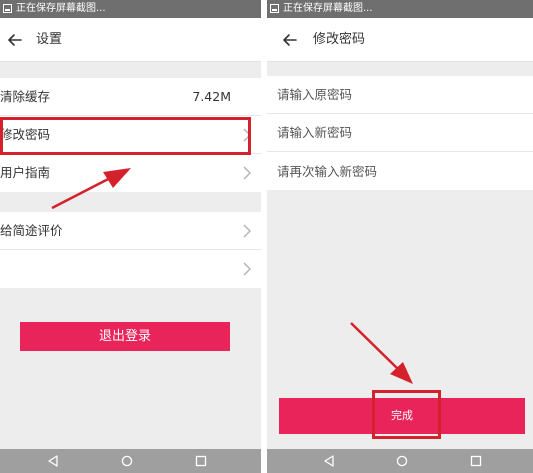  Describe the element at coordinates (130, 97) in the screenshot. I see `clear-cache-row: 清除缓存 7.42M` at that location.